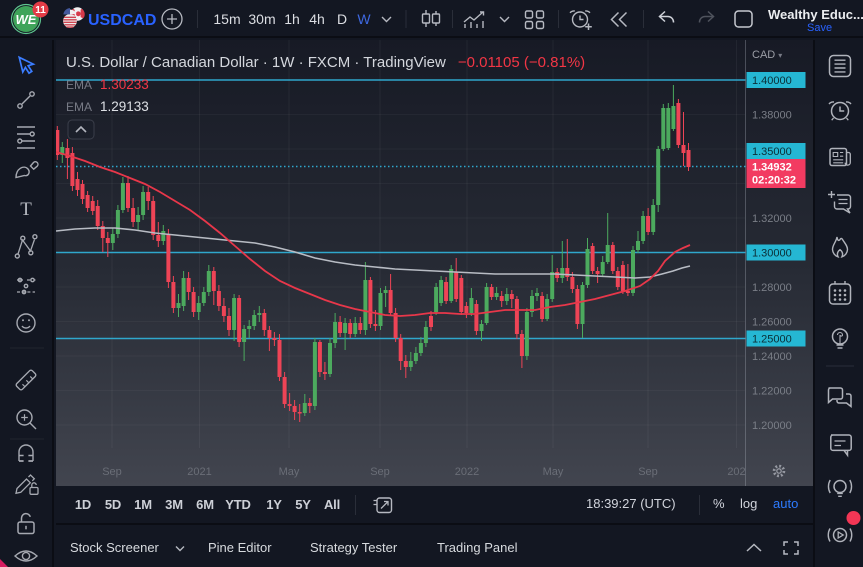 The height and width of the screenshot is (567, 863). I want to click on svg-text: 1.32000, so click(772, 219).